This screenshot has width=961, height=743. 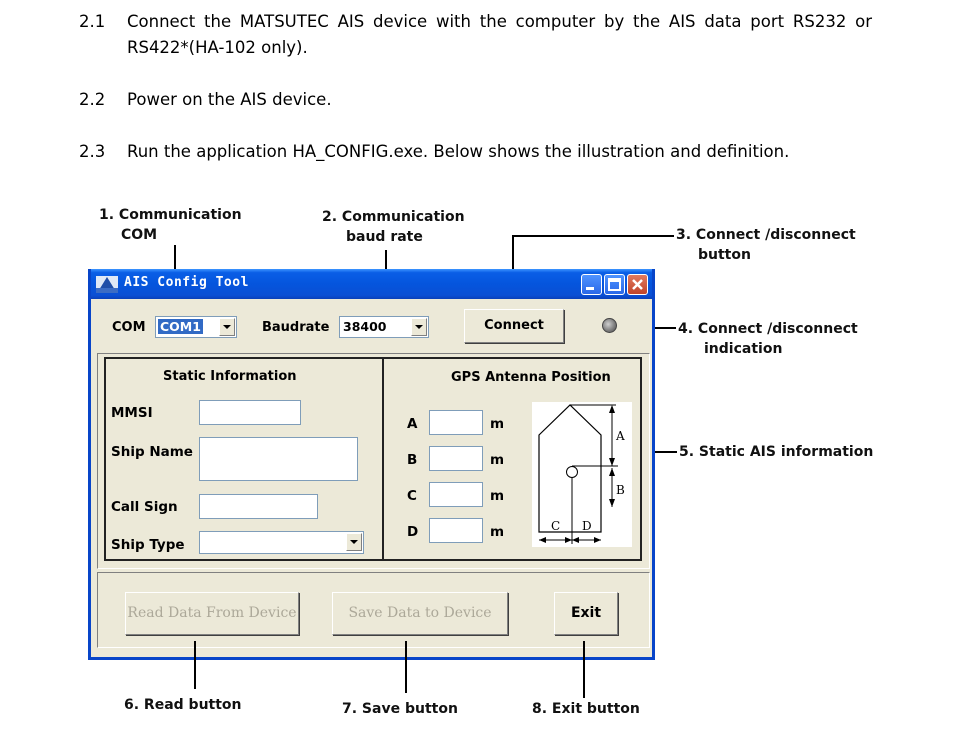 I want to click on ship-name-input, so click(x=278, y=459).